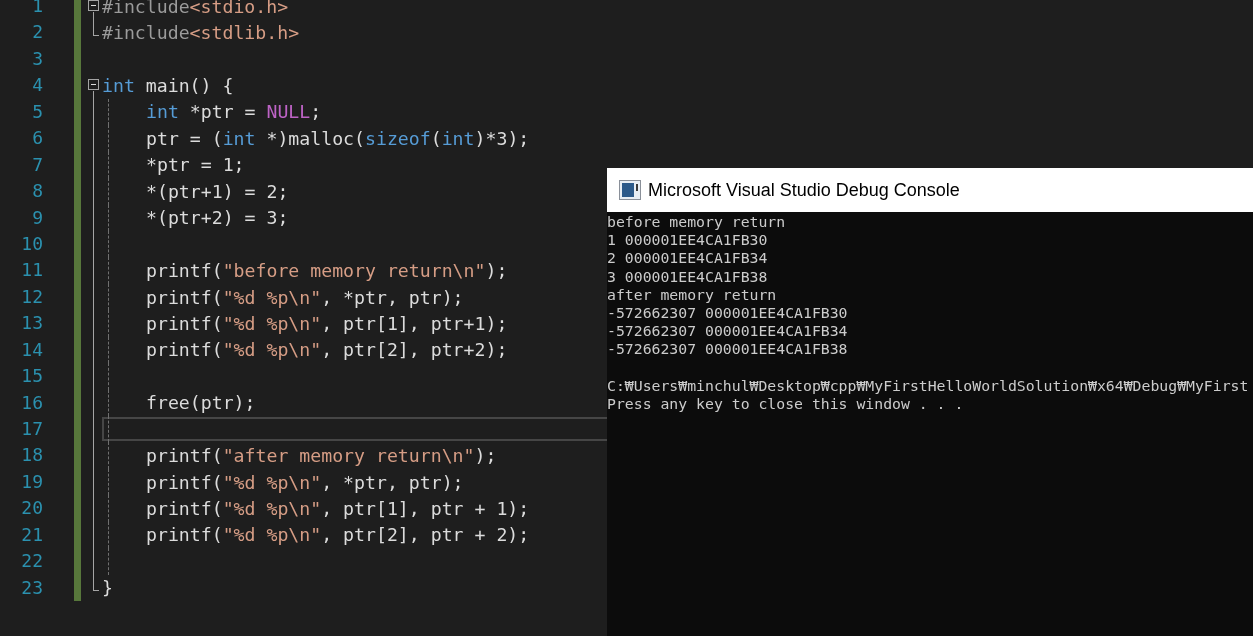  What do you see at coordinates (31, 508) in the screenshot?
I see `line-number: 20` at bounding box center [31, 508].